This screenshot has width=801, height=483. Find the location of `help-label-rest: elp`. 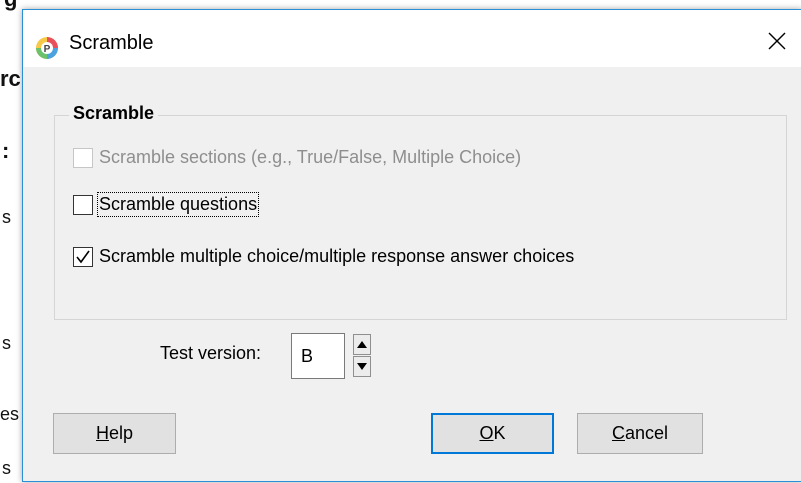

help-label-rest: elp is located at coordinates (121, 433).